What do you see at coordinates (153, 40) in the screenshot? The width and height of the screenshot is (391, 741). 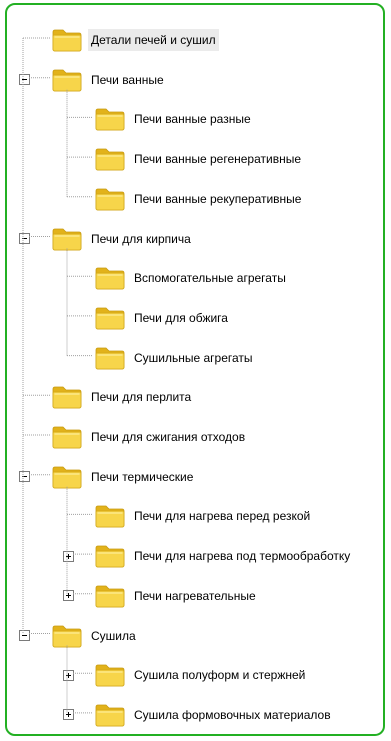 I see `tree-item-label: Детали печей и сушил` at bounding box center [153, 40].